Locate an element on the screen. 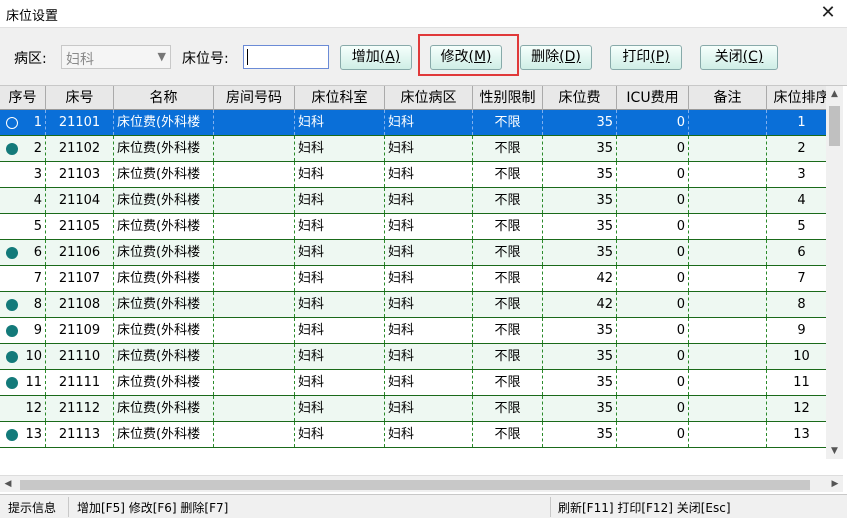 Image resolution: width=847 pixels, height=518 pixels. title-bar: 床位设置 ✕ is located at coordinates (423, 14).